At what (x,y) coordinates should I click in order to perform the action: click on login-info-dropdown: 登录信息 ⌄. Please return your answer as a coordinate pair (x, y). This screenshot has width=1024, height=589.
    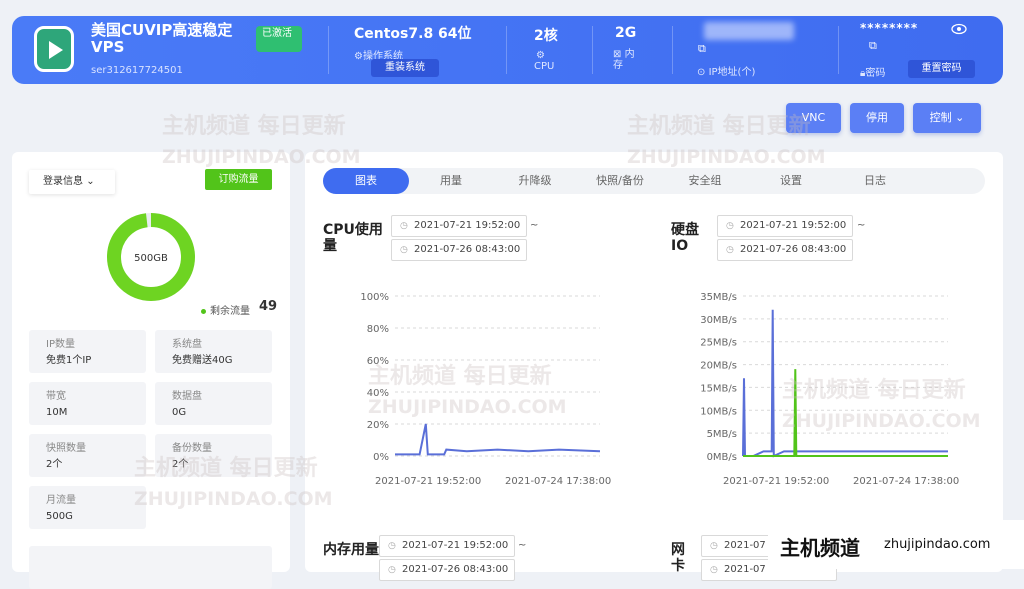
    Looking at the image, I should click on (72, 182).